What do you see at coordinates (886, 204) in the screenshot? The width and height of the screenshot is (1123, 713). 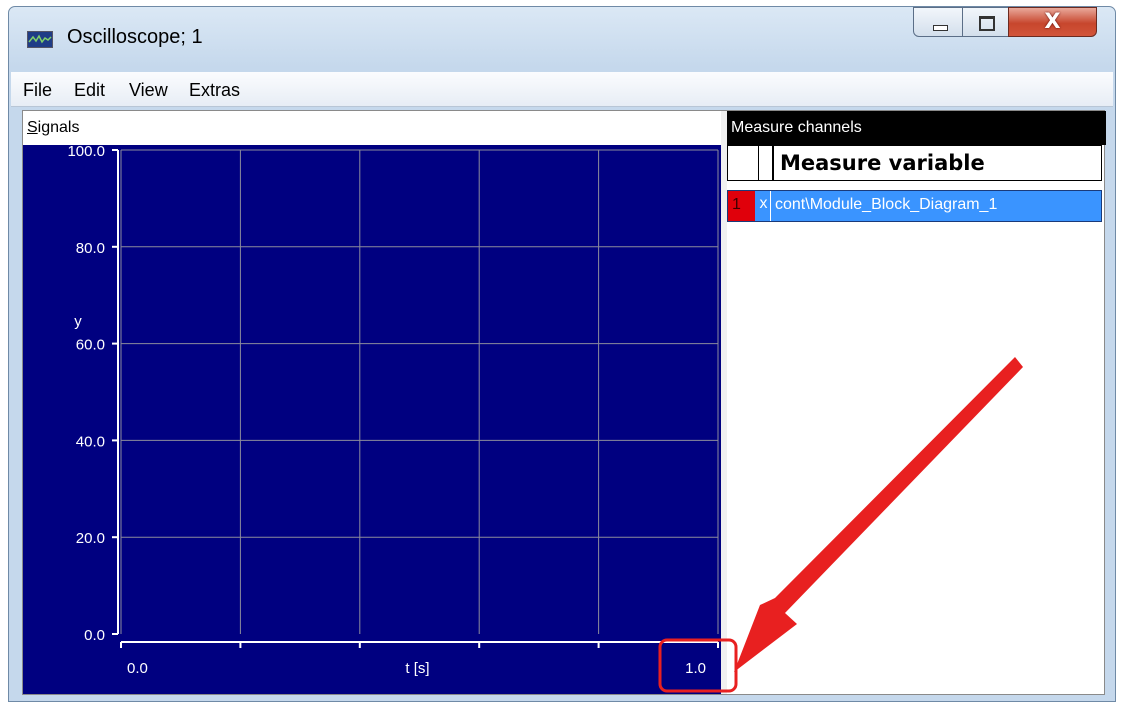 I see `measure-variable: cont\Module_Block_Diagram_1` at bounding box center [886, 204].